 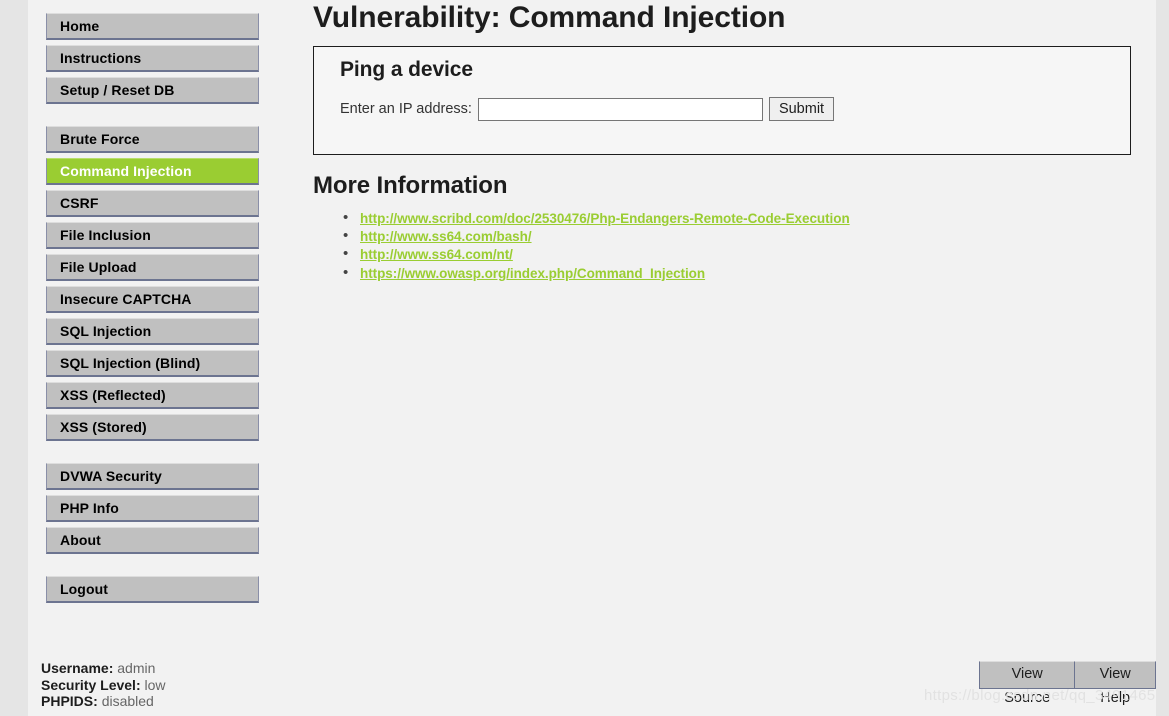 I want to click on sidebar-item-about: About, so click(x=152, y=540).